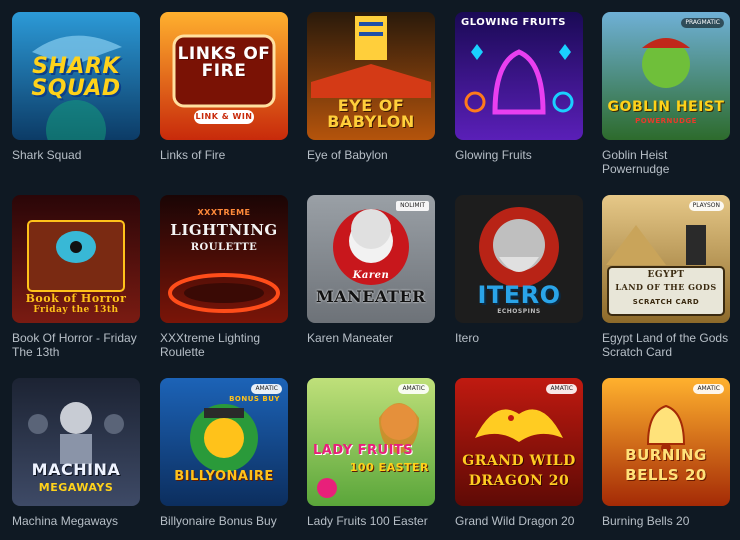 This screenshot has height=540, width=740. Describe the element at coordinates (467, 338) in the screenshot. I see `game-label: Itero` at that location.